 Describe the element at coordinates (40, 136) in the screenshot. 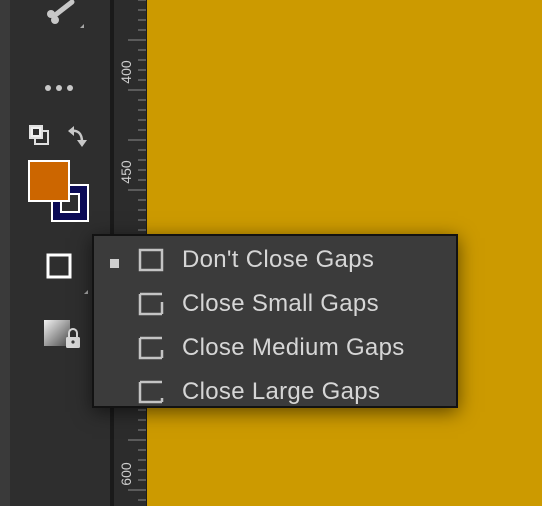

I see `default-colors-icon` at that location.